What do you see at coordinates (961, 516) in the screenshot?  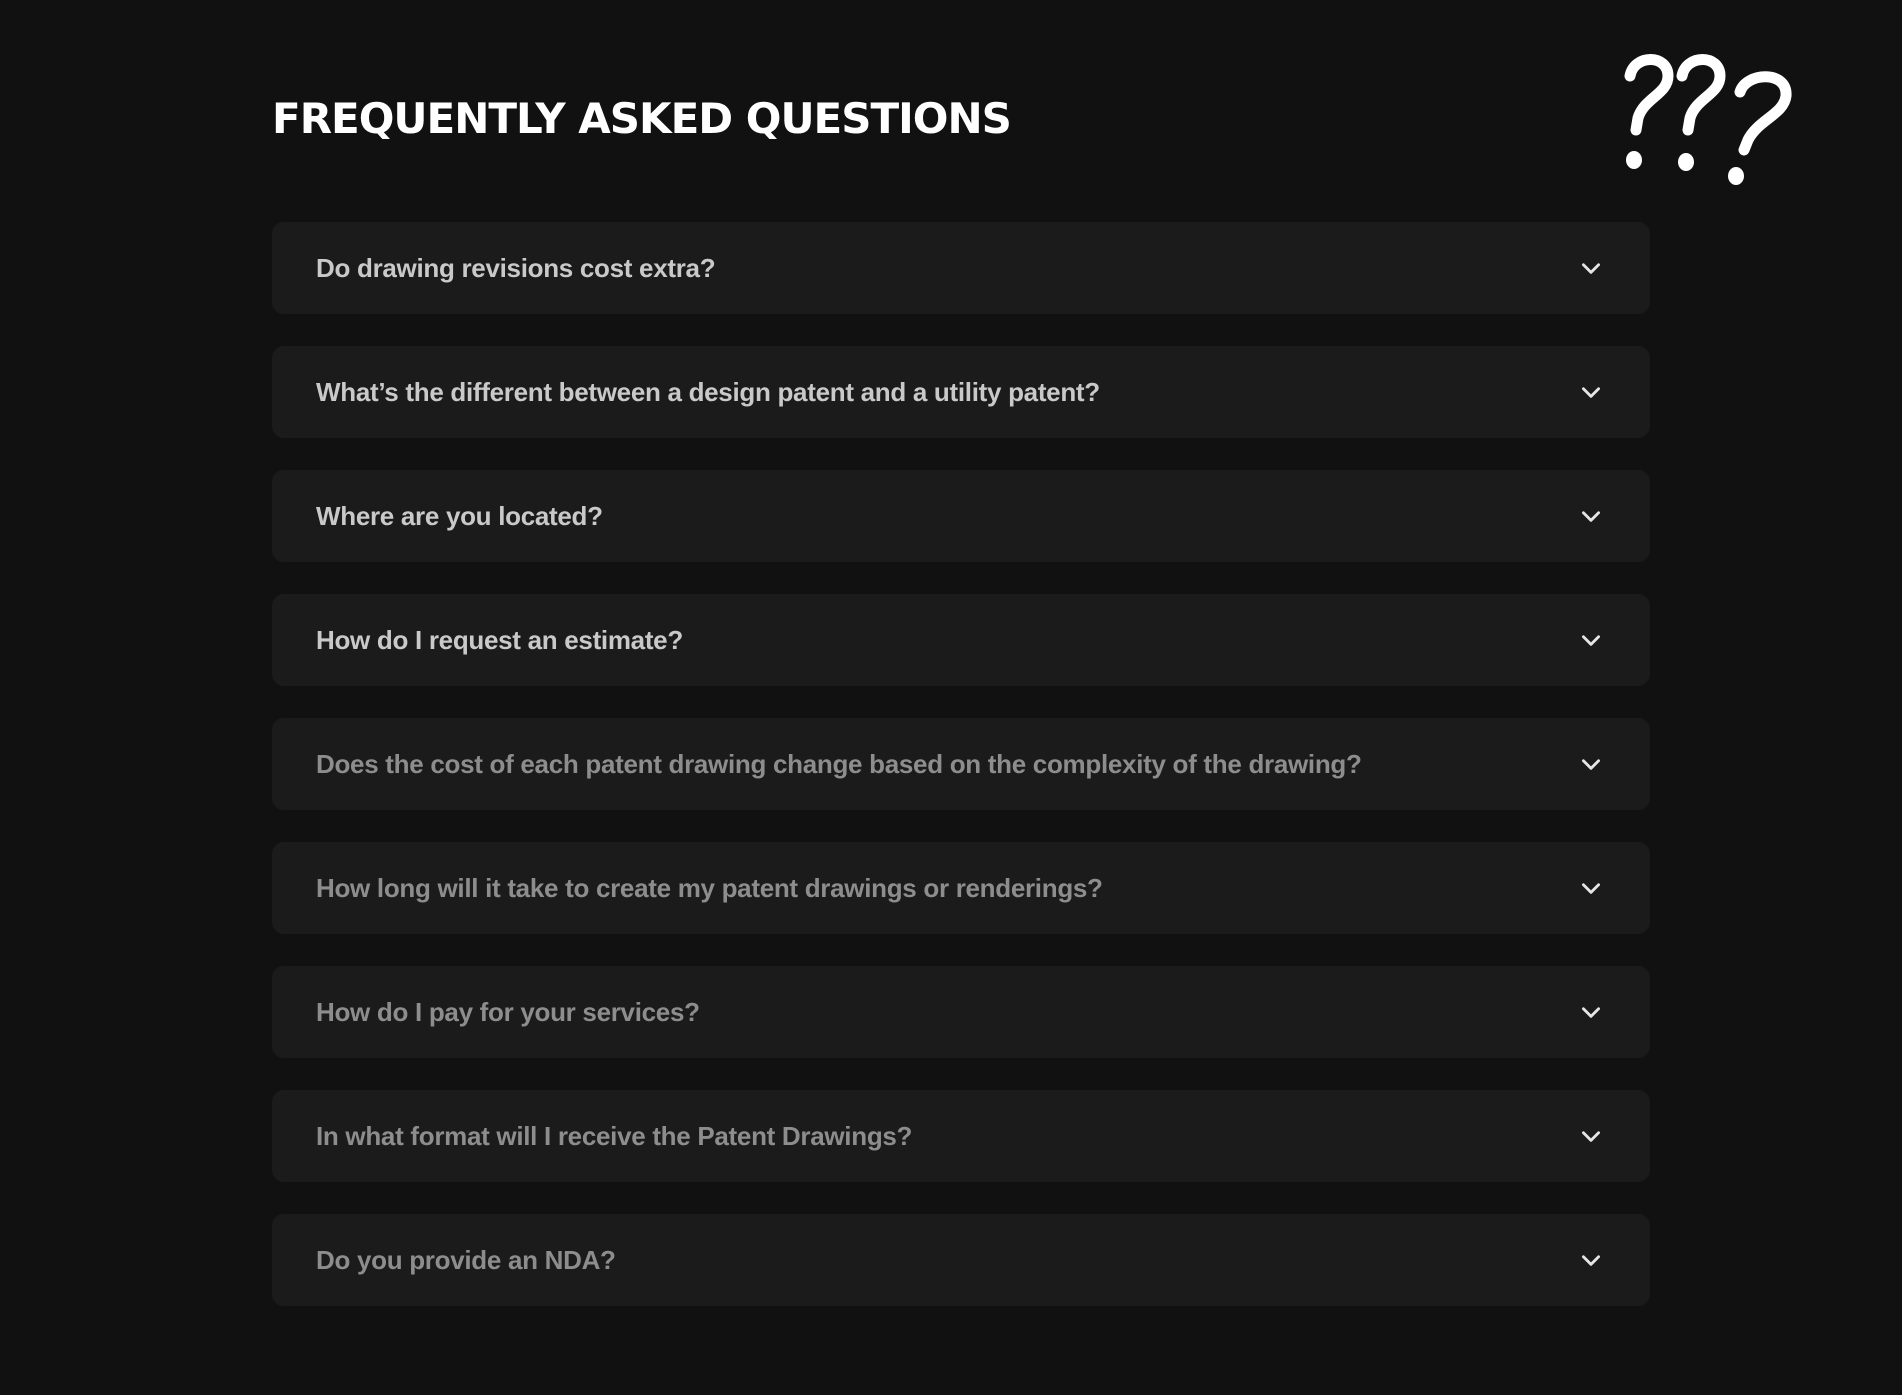 I see `faq-item: Where are you located?` at bounding box center [961, 516].